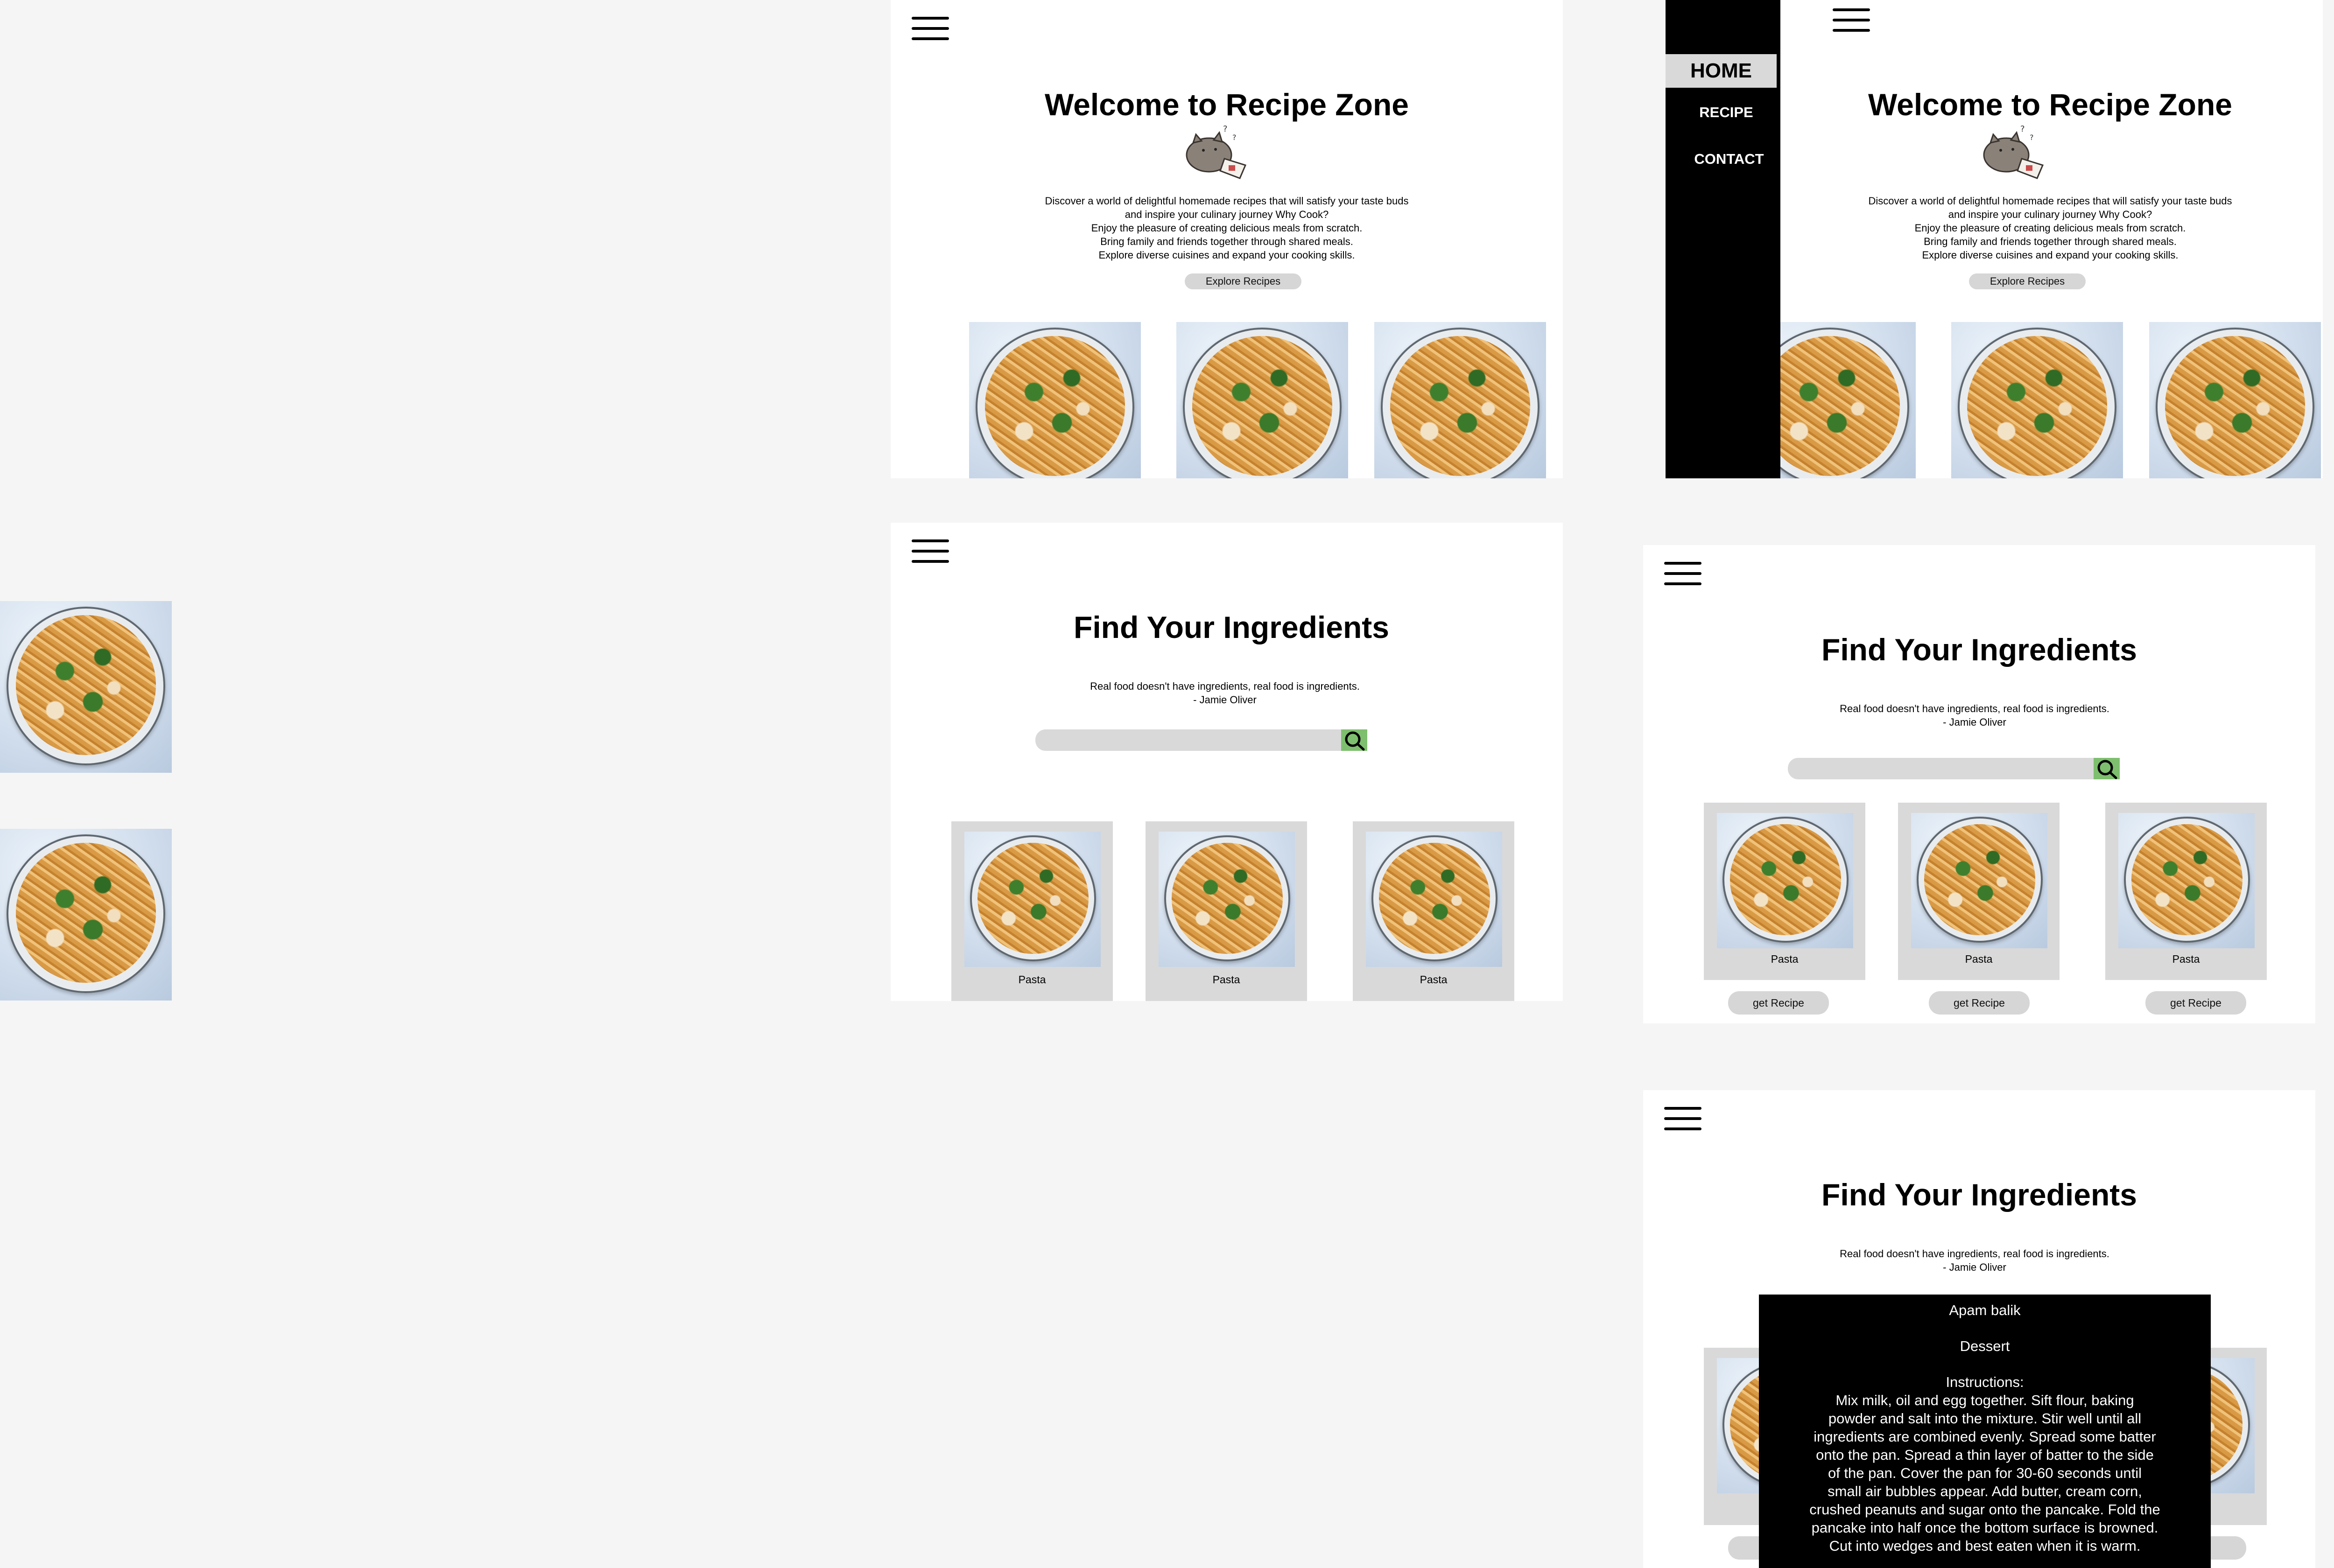 The height and width of the screenshot is (1568, 2334). I want to click on recipe-category: Dessert, so click(1985, 1346).